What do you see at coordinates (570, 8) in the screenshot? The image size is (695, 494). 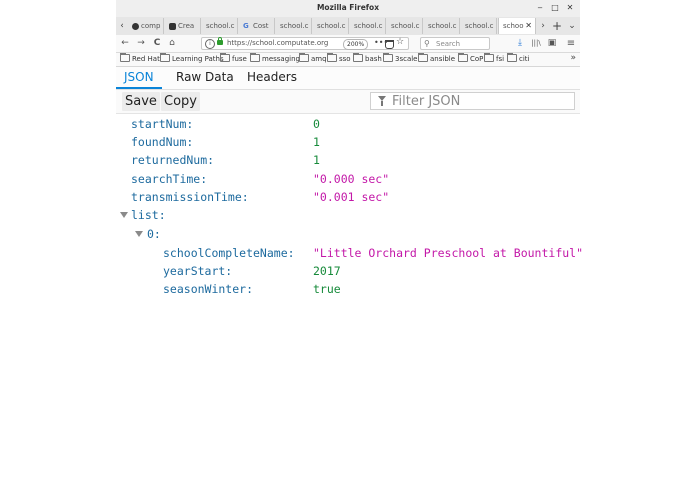 I see `close-window-button: ✕` at bounding box center [570, 8].